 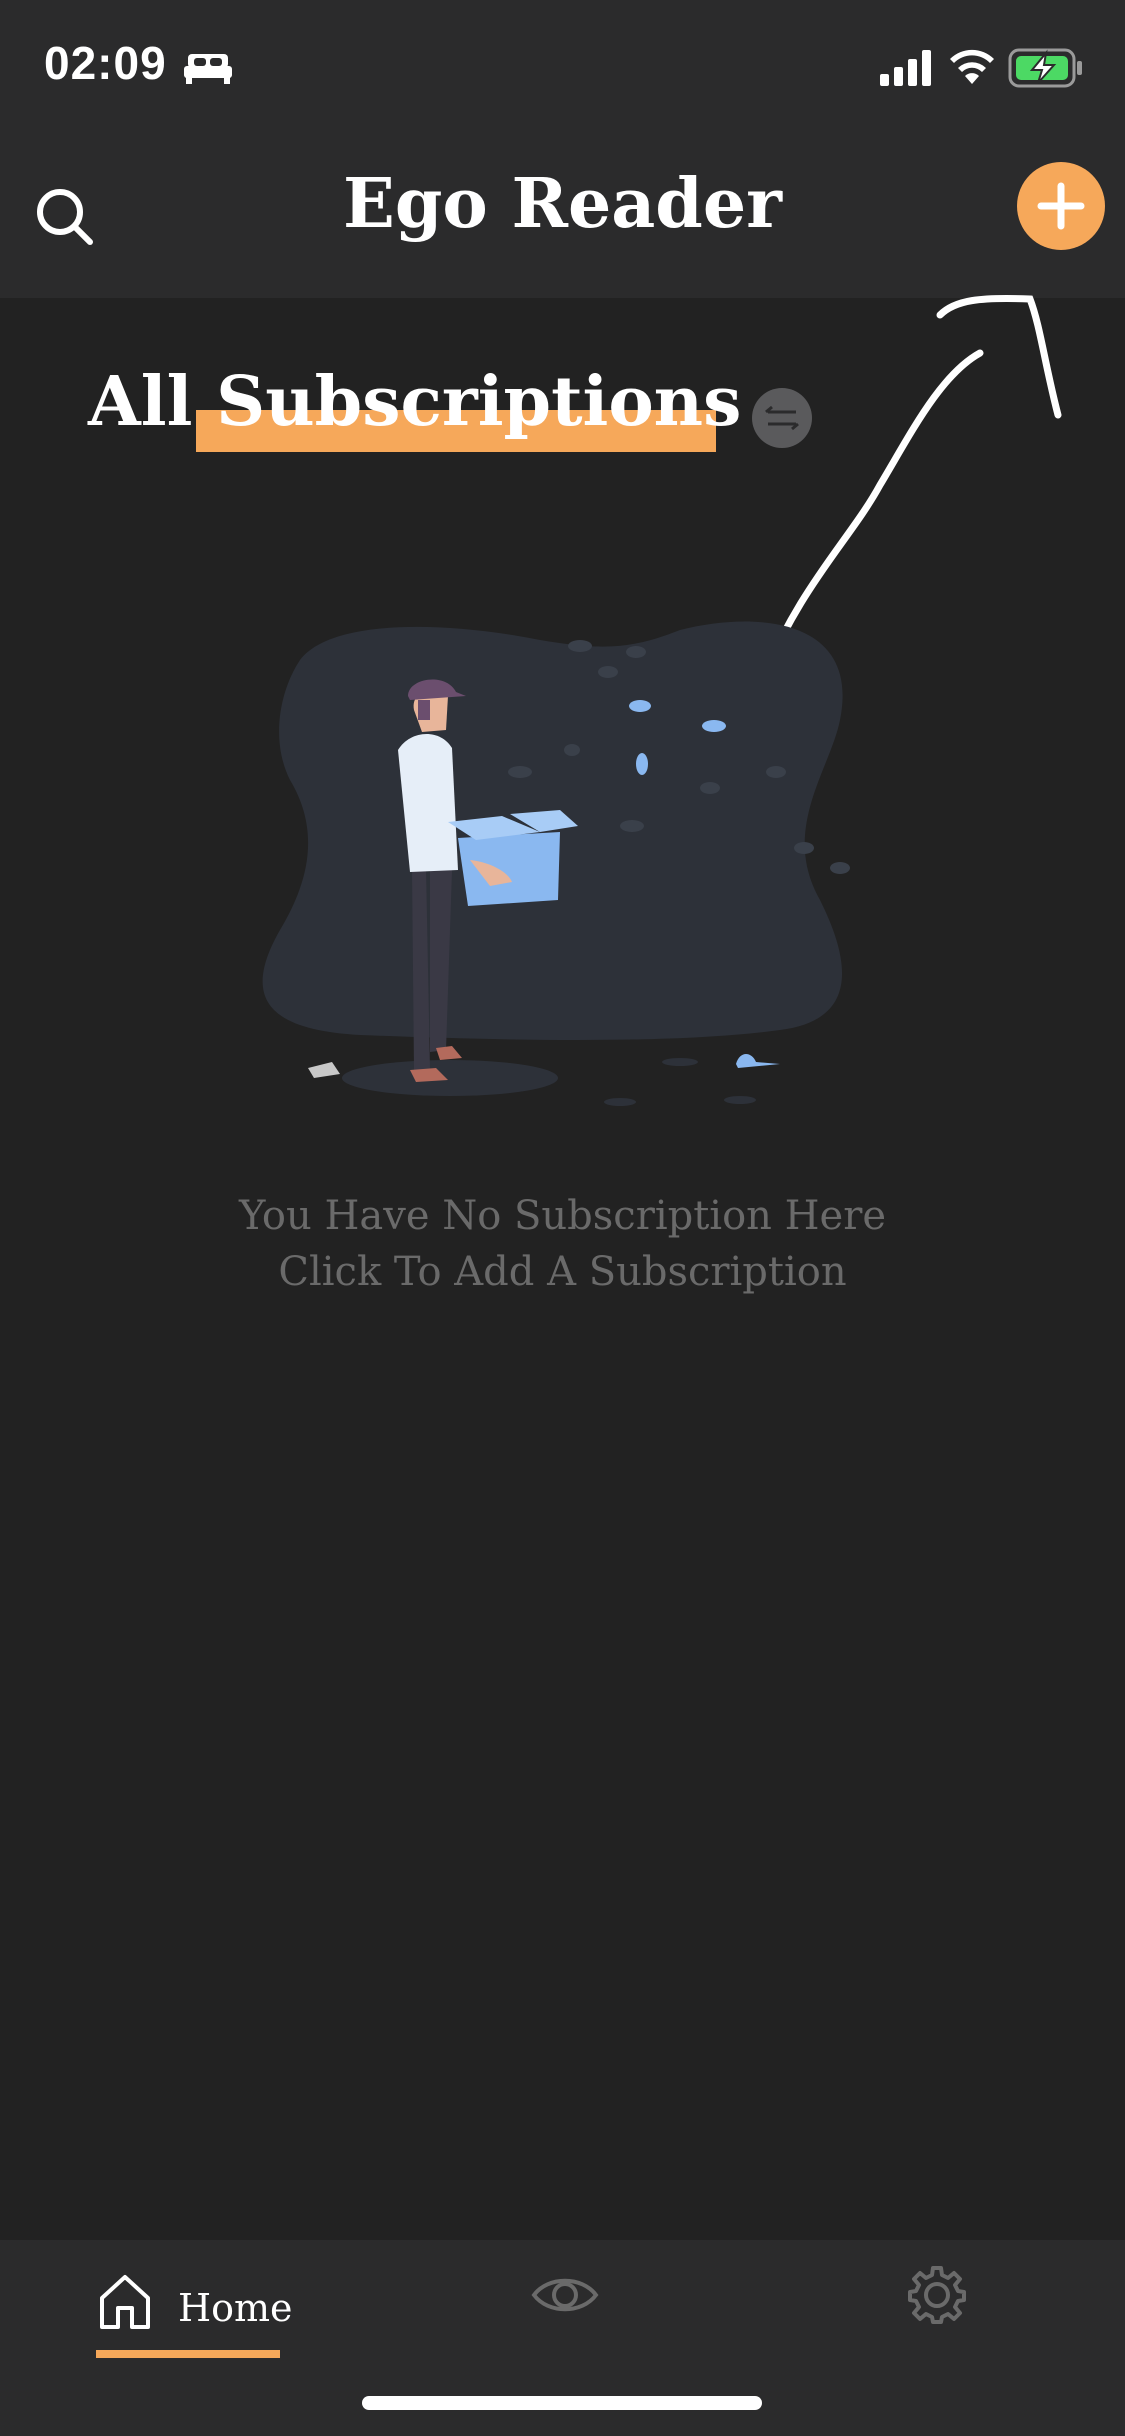 I want to click on empty-box-illustration, so click(x=556, y=863).